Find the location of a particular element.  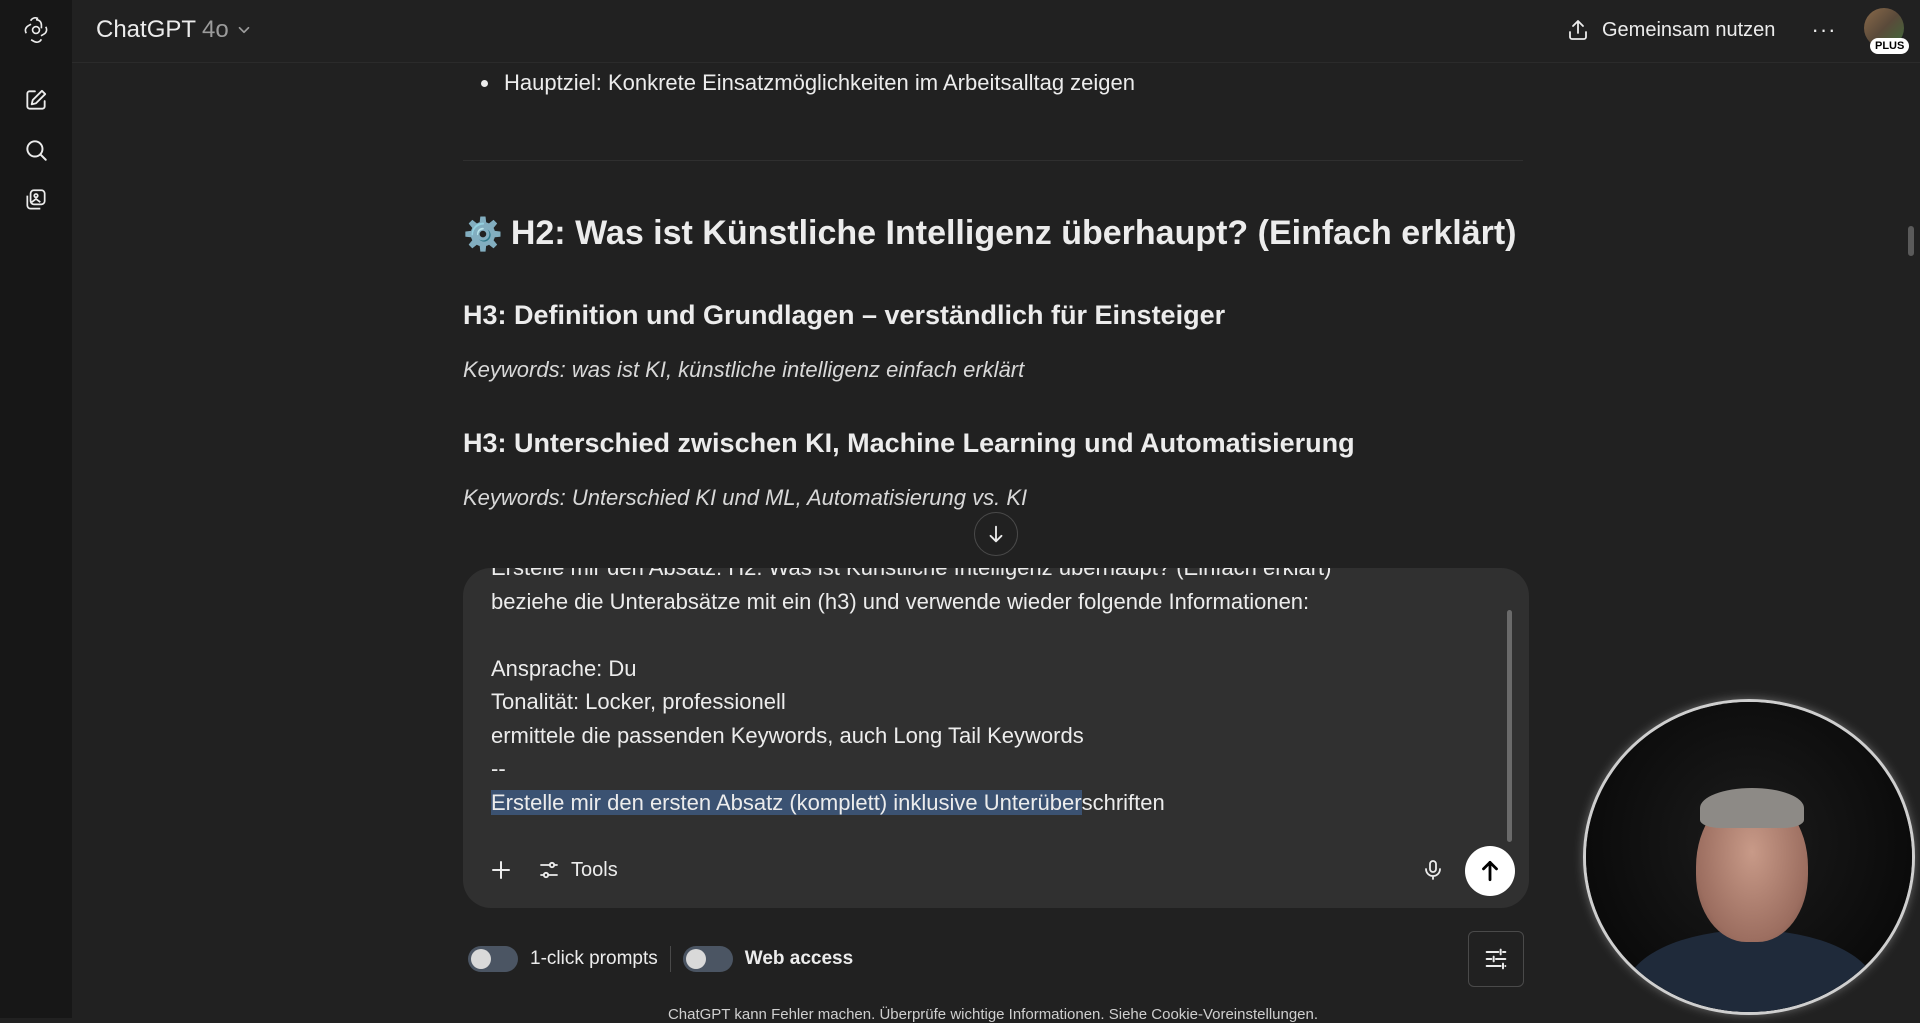

web-access-label: Web access is located at coordinates (799, 958).